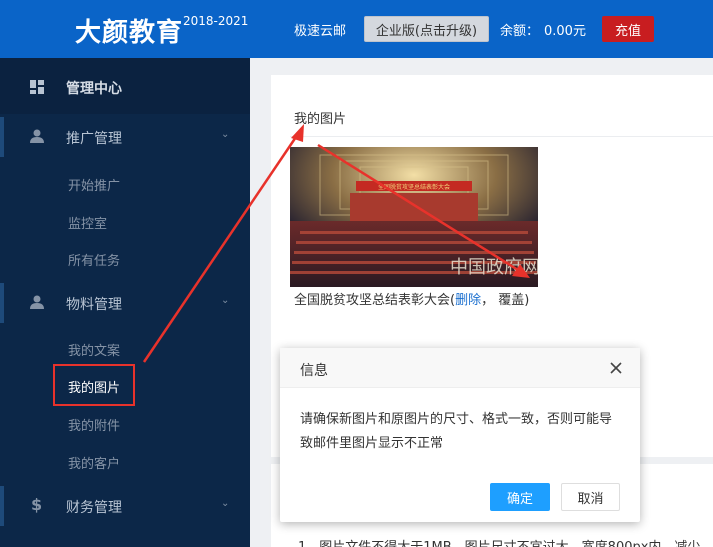  Describe the element at coordinates (94, 184) in the screenshot. I see `sidebar-item-start-promo: 开始推广` at that location.